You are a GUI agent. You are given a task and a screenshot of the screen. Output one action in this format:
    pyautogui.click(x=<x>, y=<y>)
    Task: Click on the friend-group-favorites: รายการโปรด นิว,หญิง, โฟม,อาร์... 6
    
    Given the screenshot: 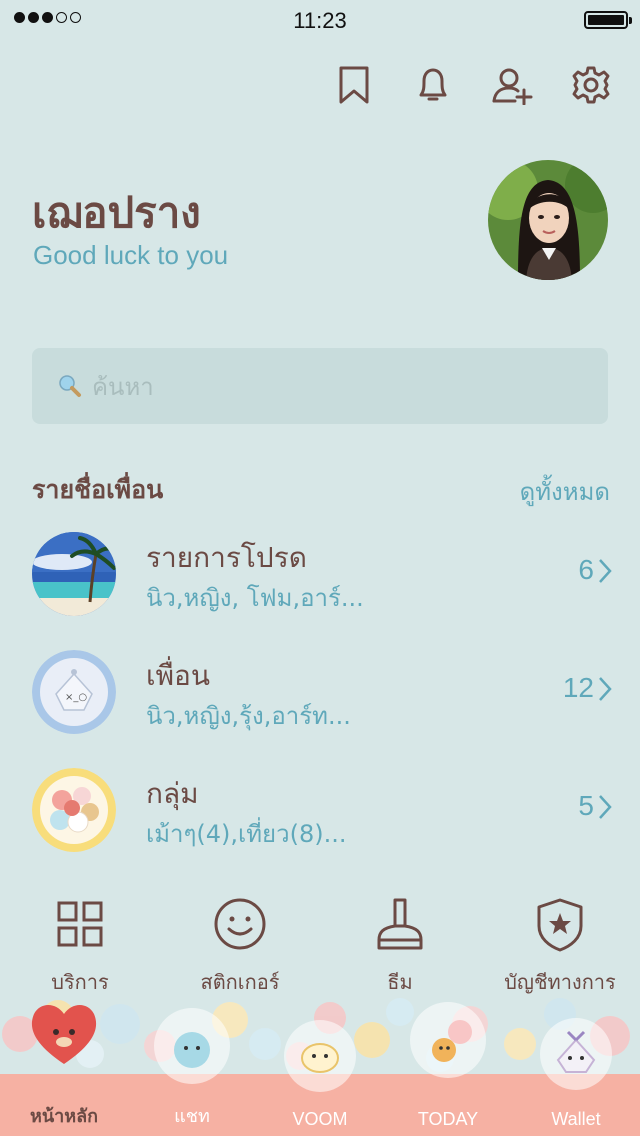 What is the action you would take?
    pyautogui.click(x=320, y=582)
    